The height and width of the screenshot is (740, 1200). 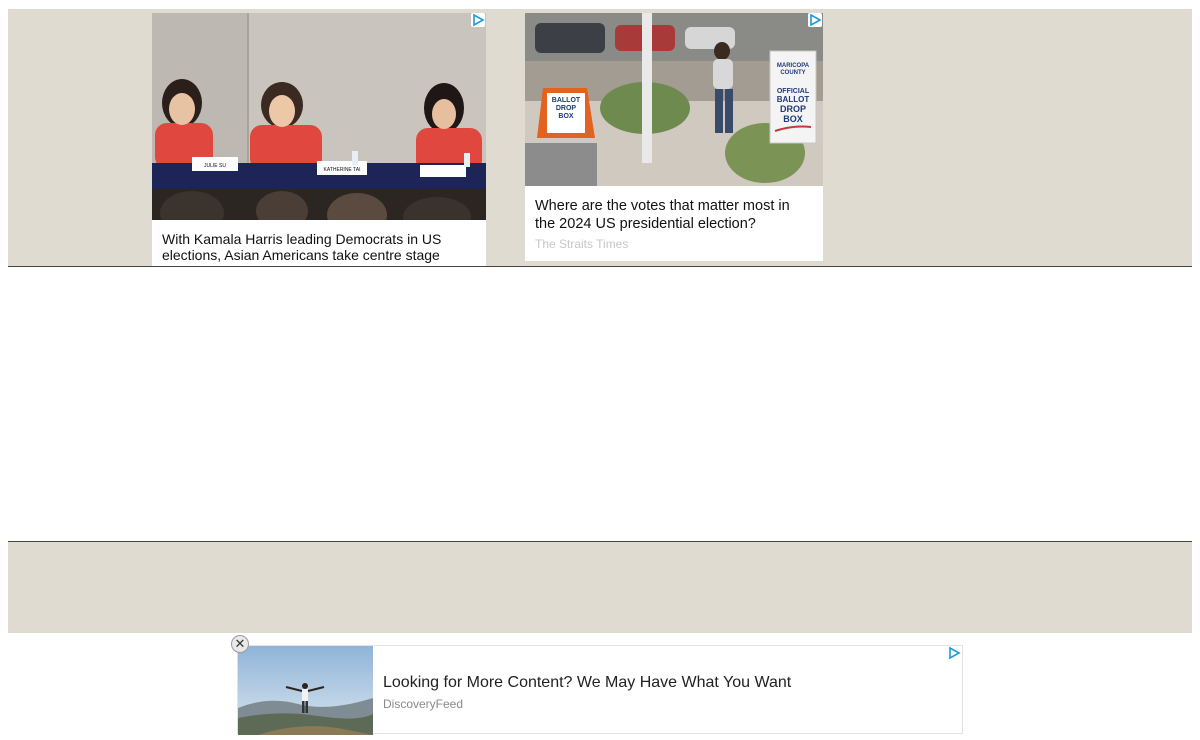 What do you see at coordinates (342, 170) in the screenshot?
I see `nameplate-2: KATHERINE TAI` at bounding box center [342, 170].